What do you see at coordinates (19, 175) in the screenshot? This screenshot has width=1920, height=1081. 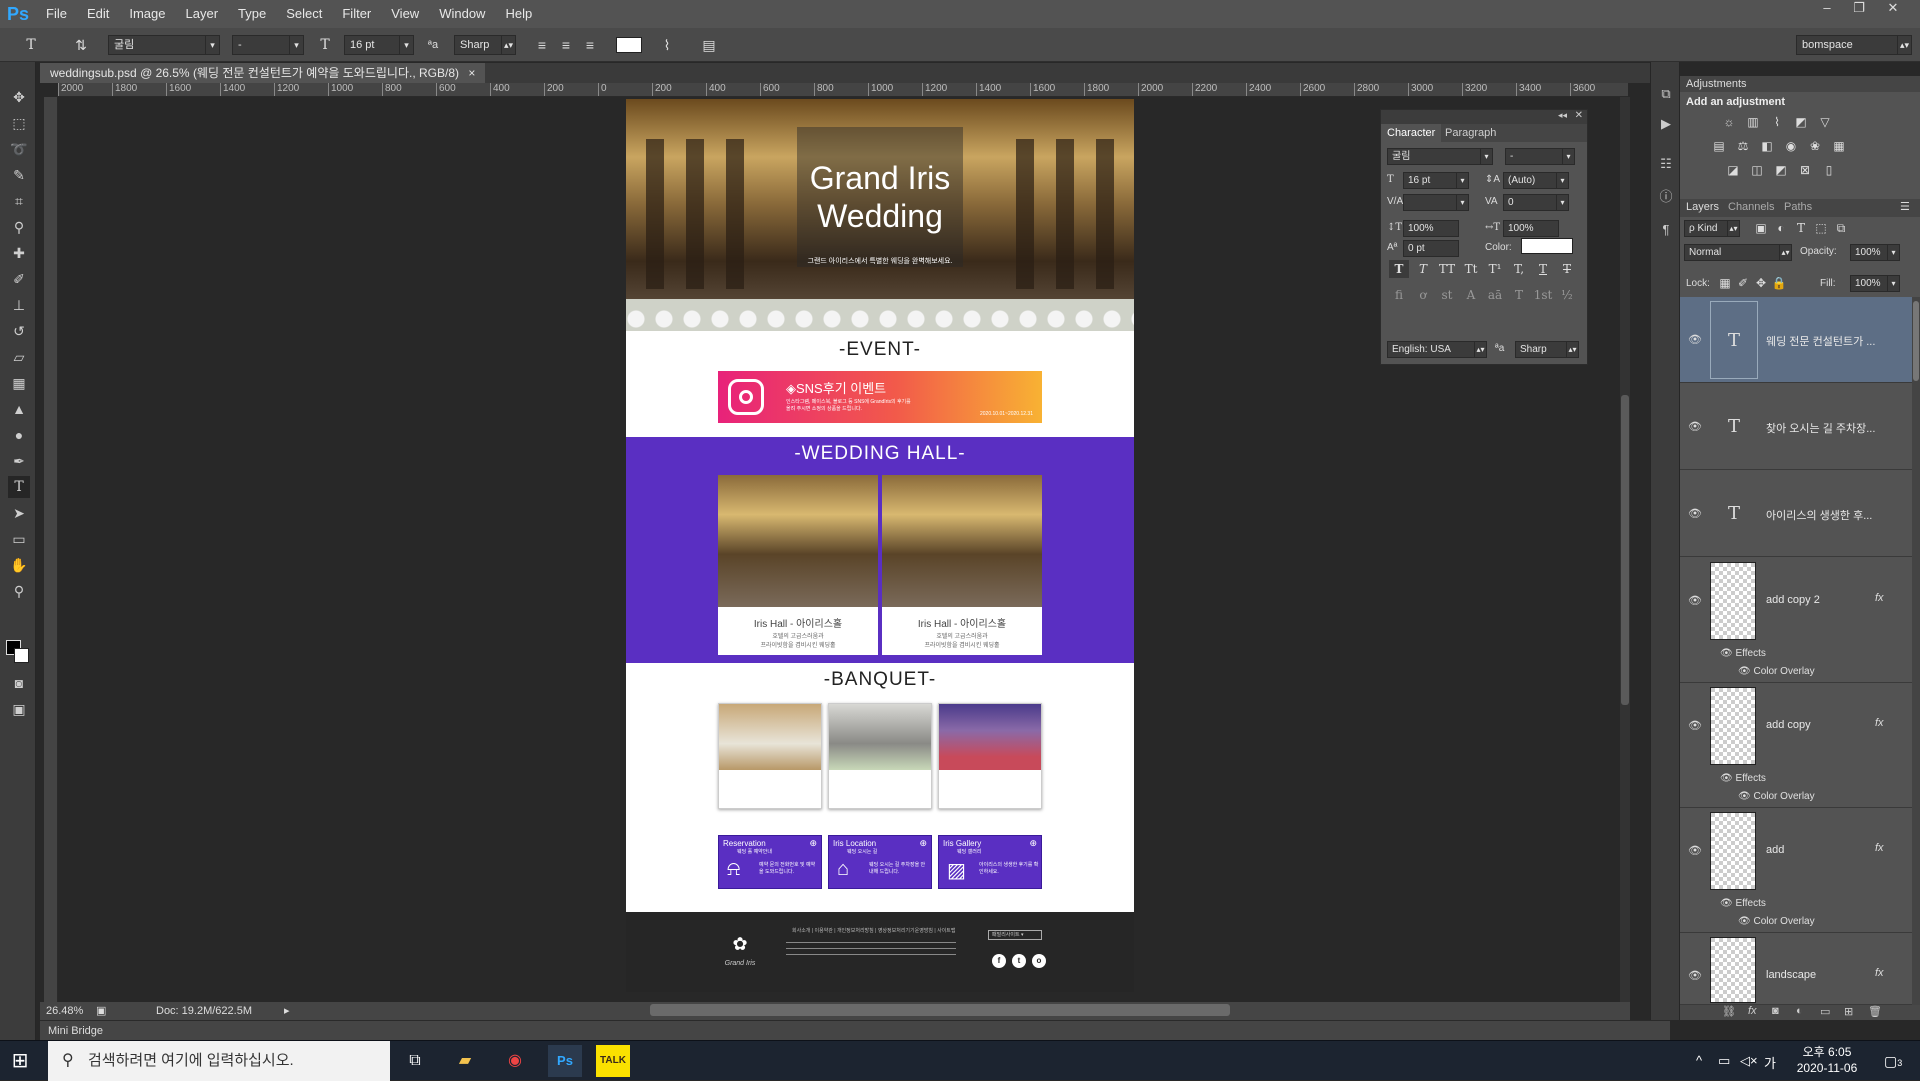 I see `quick-select-tool-icon: ✎` at bounding box center [19, 175].